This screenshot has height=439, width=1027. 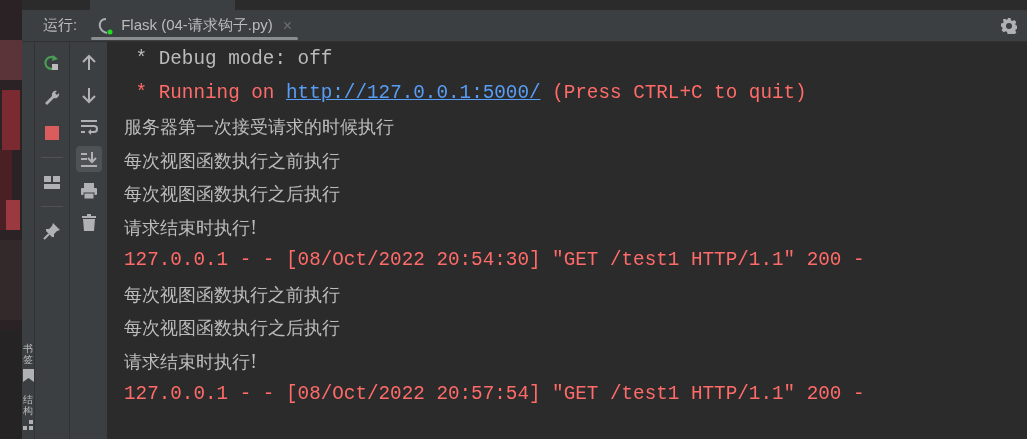 I want to click on console-line: * Running on http://127.0.0.1:5000/ (Press CTRL+C to quit), so click(x=470, y=93).